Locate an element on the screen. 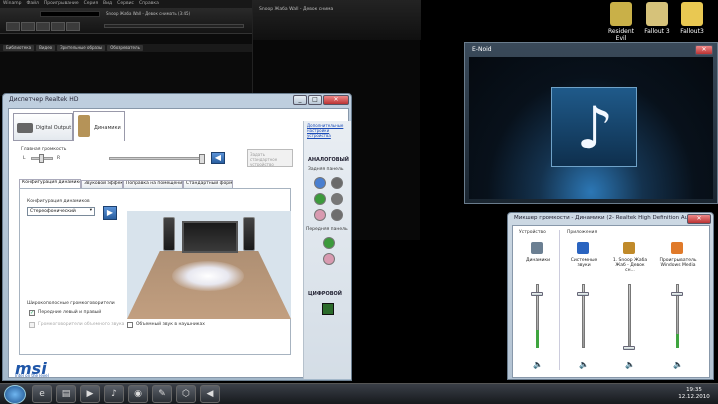 The width and height of the screenshot is (718, 404). maximize-button: □ is located at coordinates (315, 100).